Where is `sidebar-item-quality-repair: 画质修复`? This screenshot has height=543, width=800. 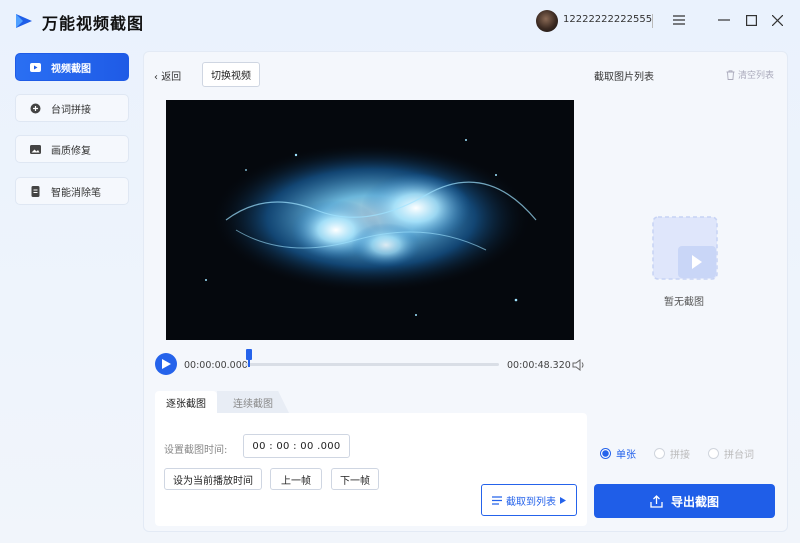
sidebar-item-quality-repair: 画质修复 is located at coordinates (72, 149).